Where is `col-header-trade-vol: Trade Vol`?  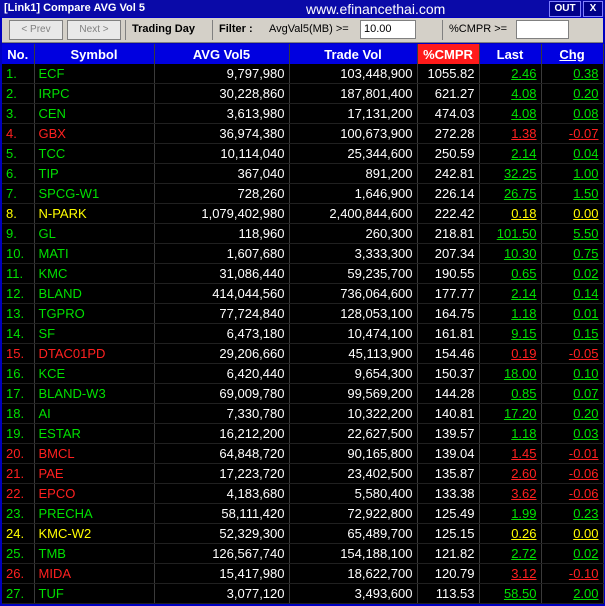
col-header-trade-vol: Trade Vol is located at coordinates (353, 54).